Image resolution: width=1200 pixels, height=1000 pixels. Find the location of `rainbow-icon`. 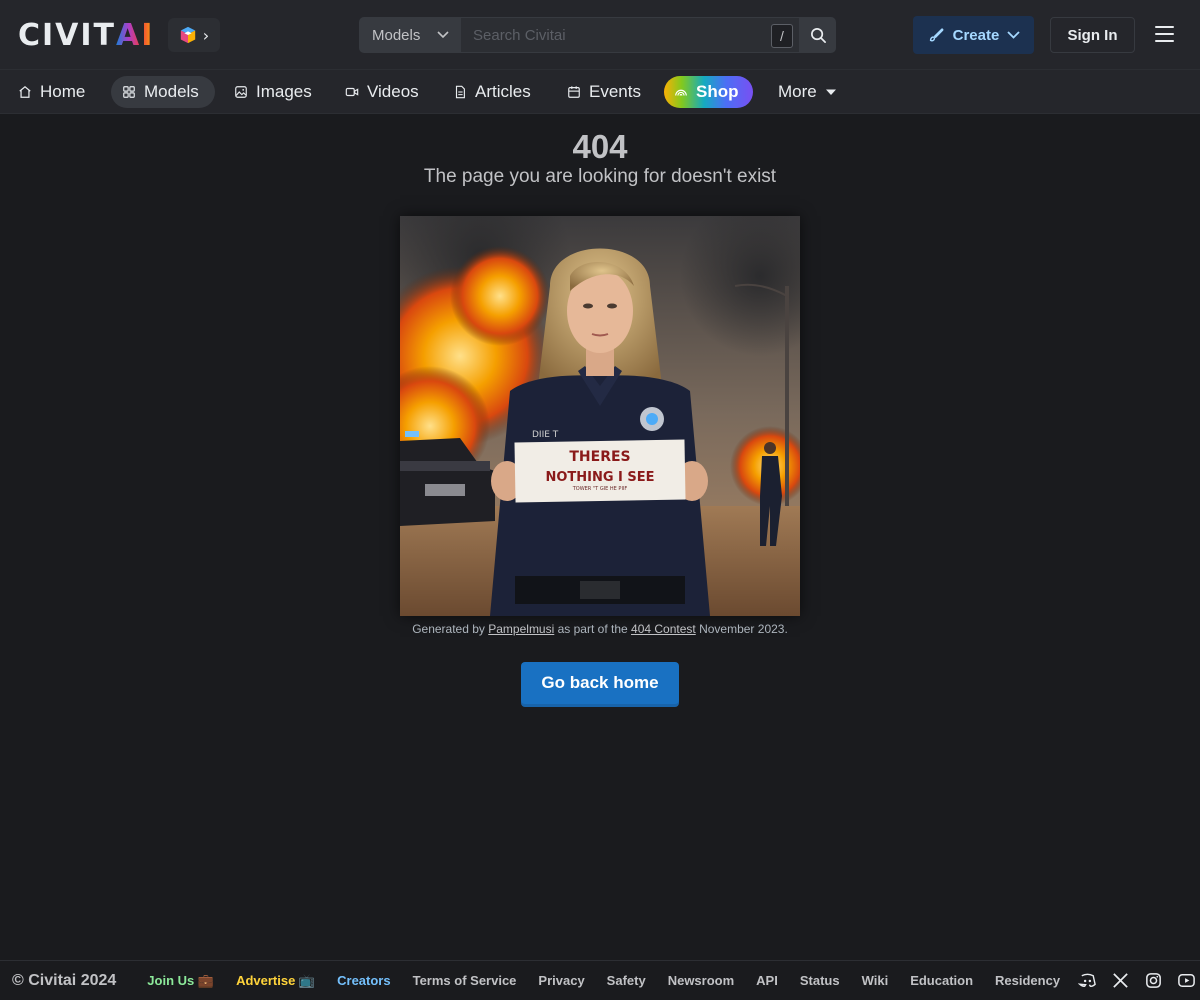

rainbow-icon is located at coordinates (681, 92).